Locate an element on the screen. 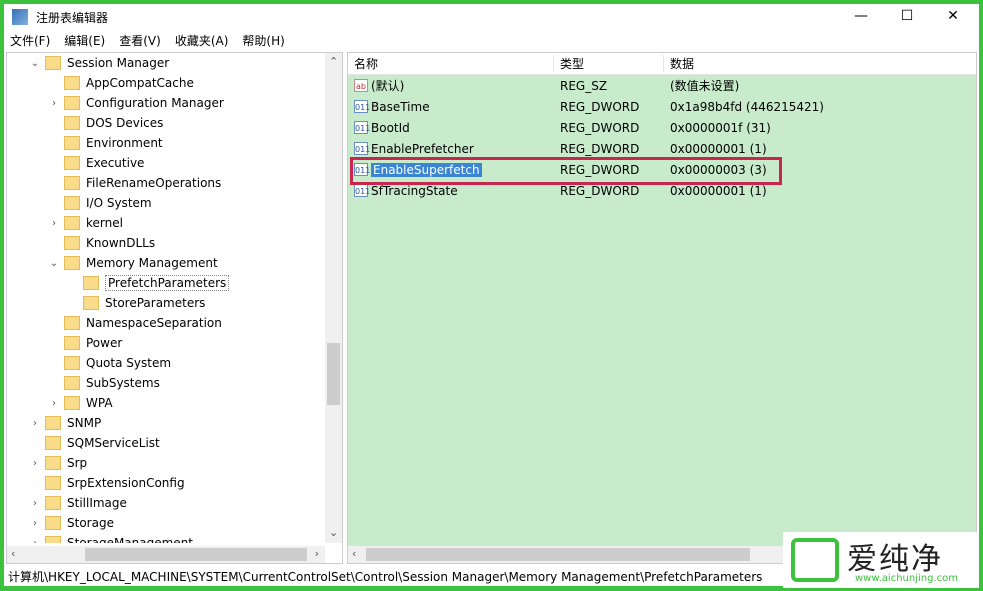  tree-item-label: SrpExtensionConfig is located at coordinates (126, 483).